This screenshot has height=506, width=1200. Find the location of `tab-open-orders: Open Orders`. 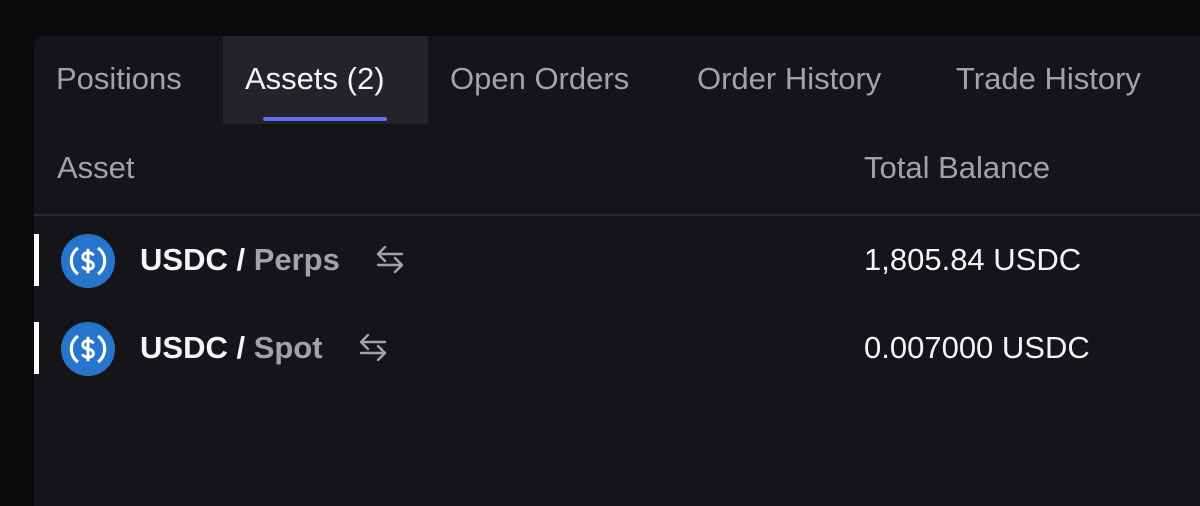

tab-open-orders: Open Orders is located at coordinates (539, 80).